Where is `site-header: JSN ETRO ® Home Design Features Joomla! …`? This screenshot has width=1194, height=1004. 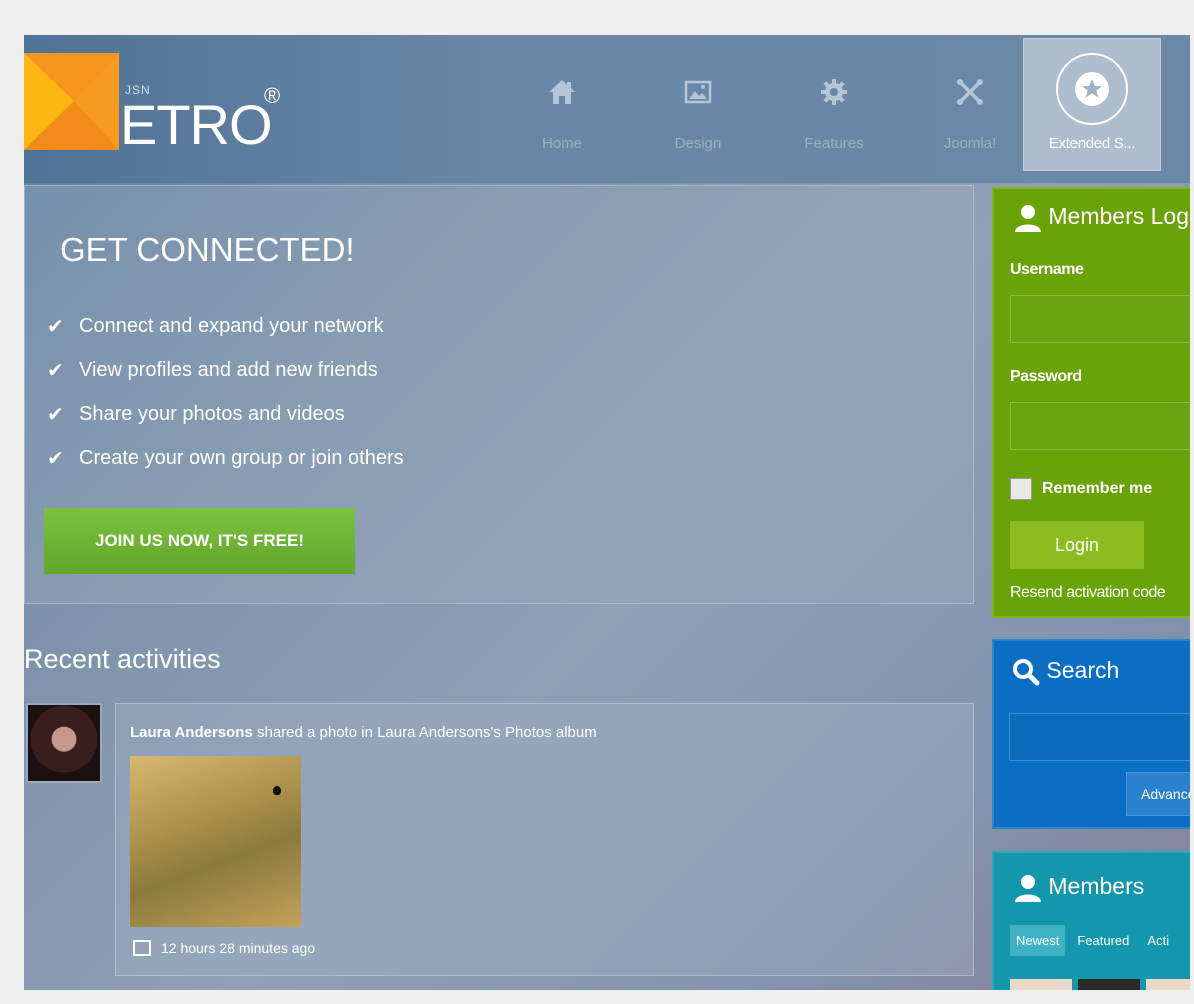 site-header: JSN ETRO ® Home Design Features Joomla! … is located at coordinates (607, 109).